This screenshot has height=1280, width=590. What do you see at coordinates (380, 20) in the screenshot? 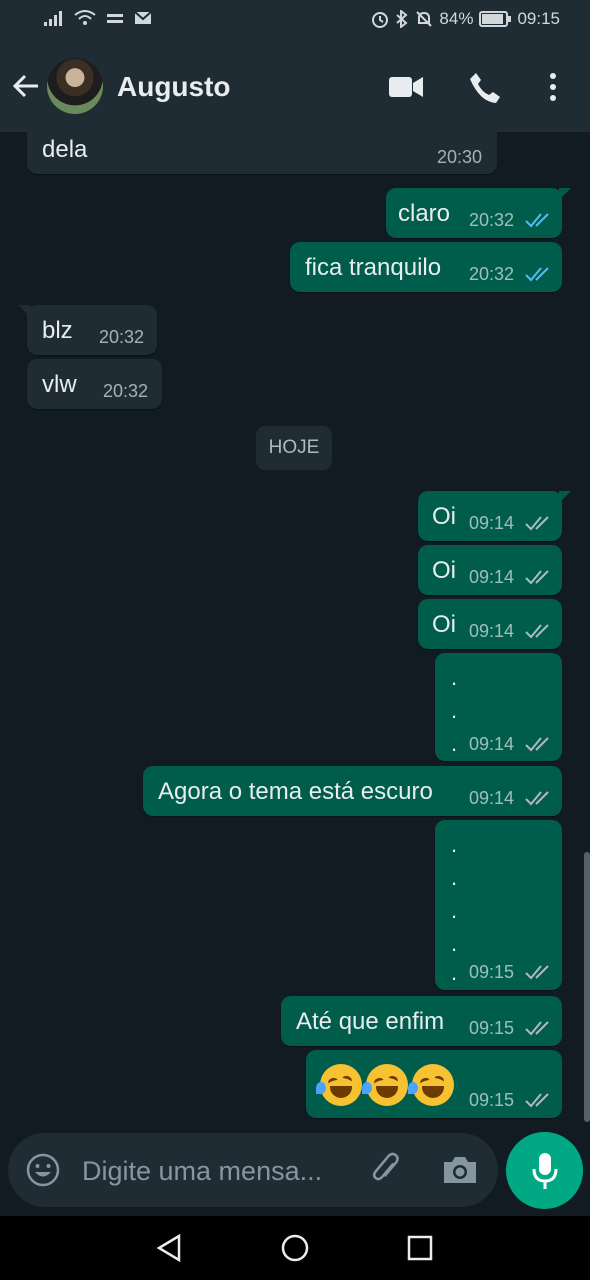
I see `alarm-icon` at bounding box center [380, 20].